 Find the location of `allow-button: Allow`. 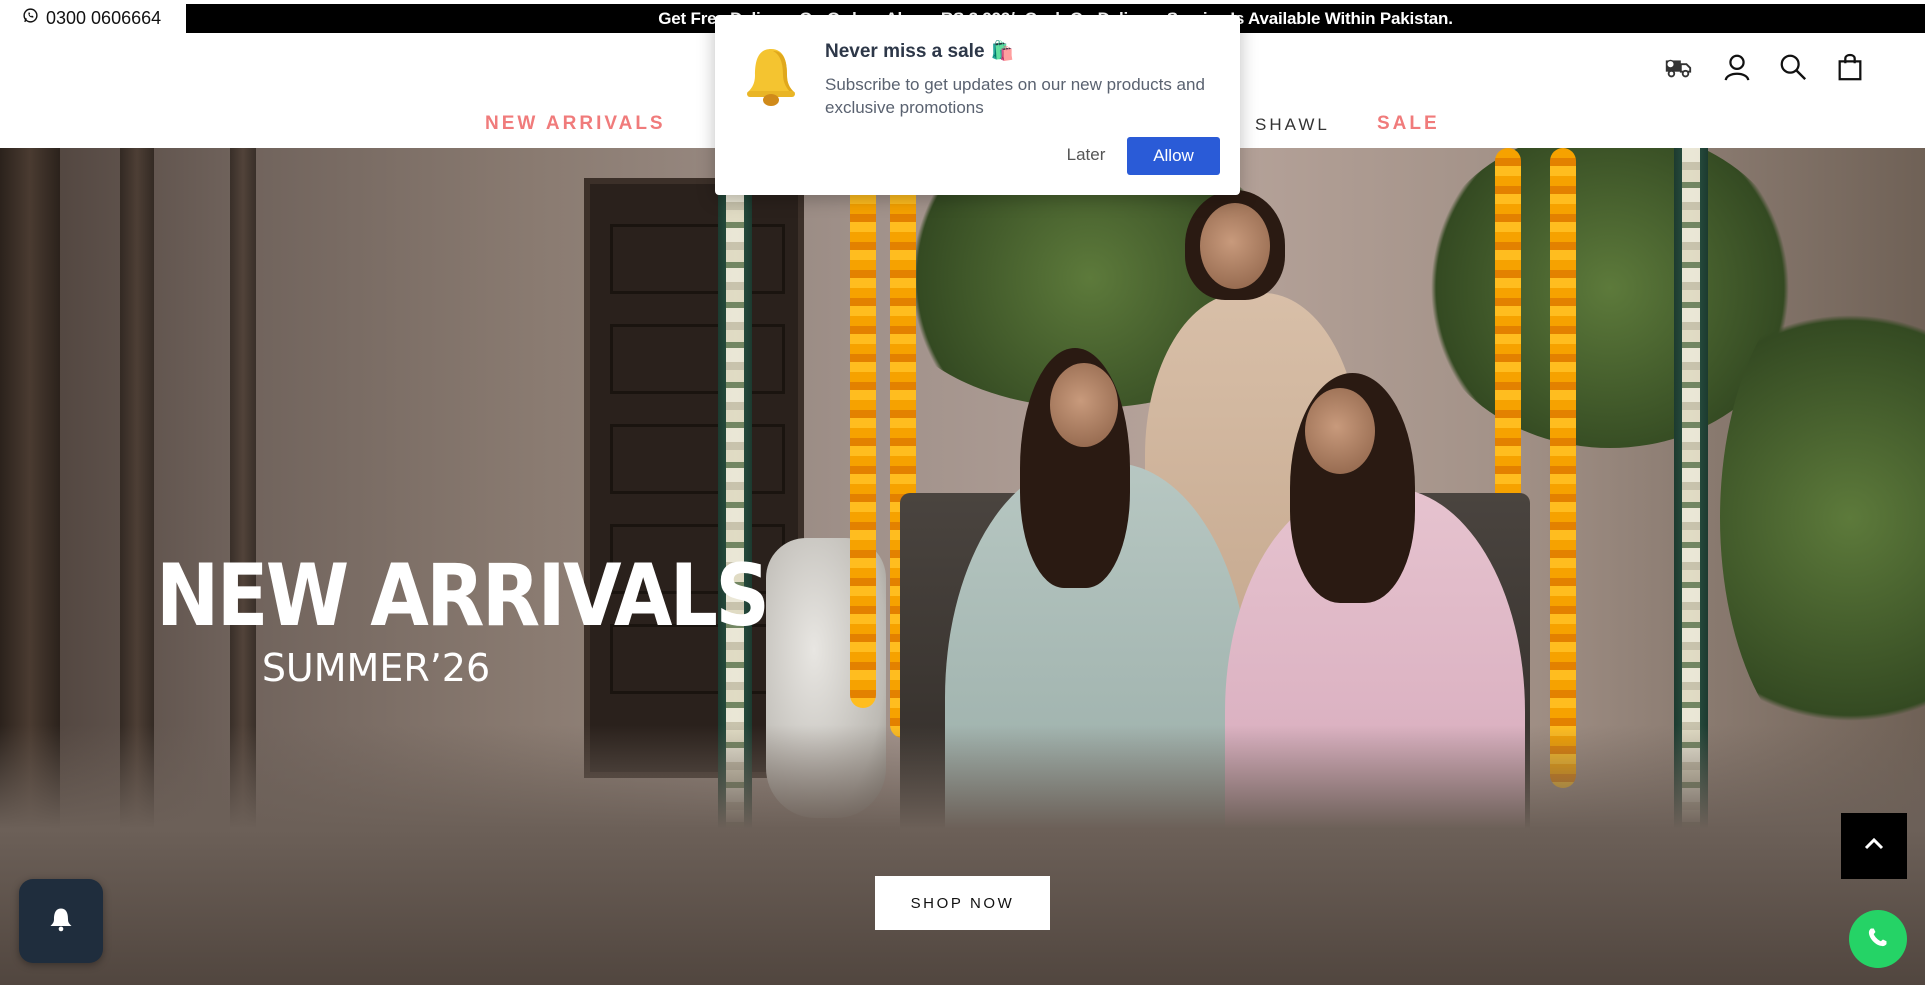

allow-button: Allow is located at coordinates (1173, 156).